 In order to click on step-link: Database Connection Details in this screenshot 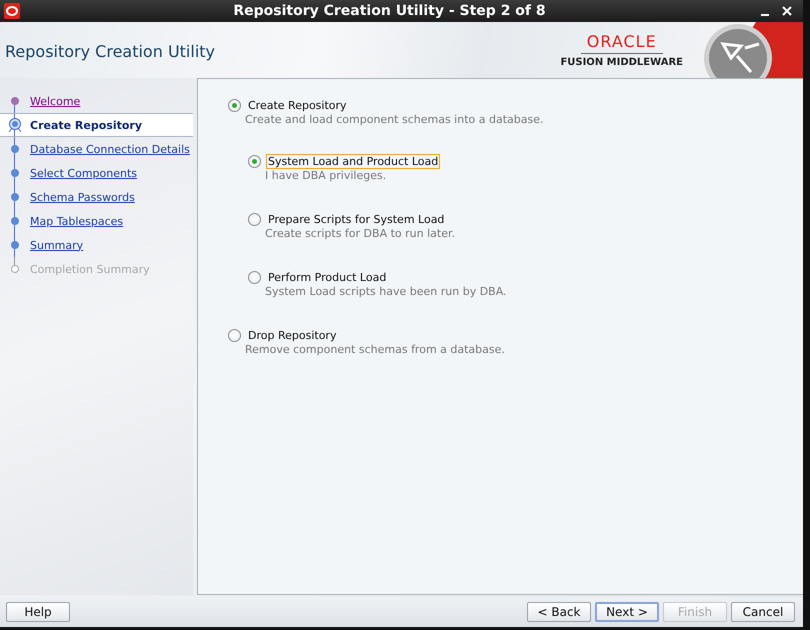, I will do `click(110, 149)`.